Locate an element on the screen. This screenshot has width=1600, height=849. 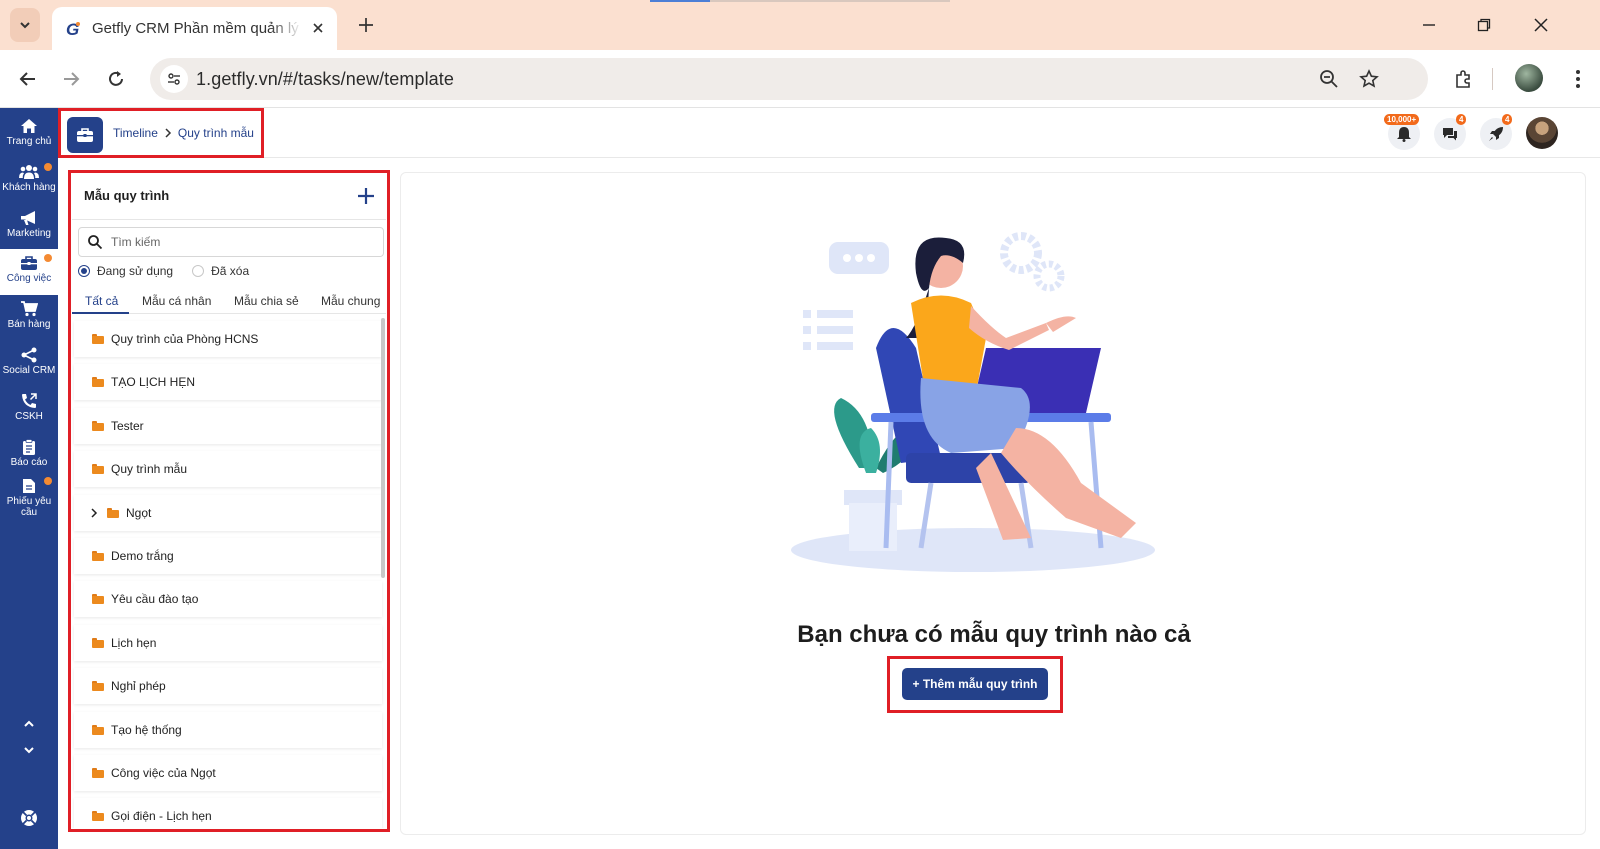
chat-button: 4 is located at coordinates (1450, 132).